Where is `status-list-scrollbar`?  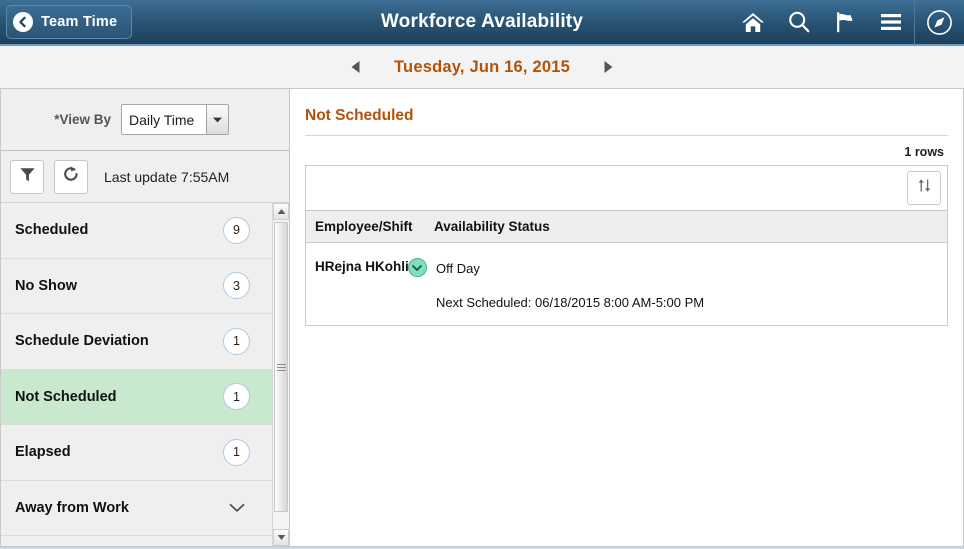 status-list-scrollbar is located at coordinates (280, 374).